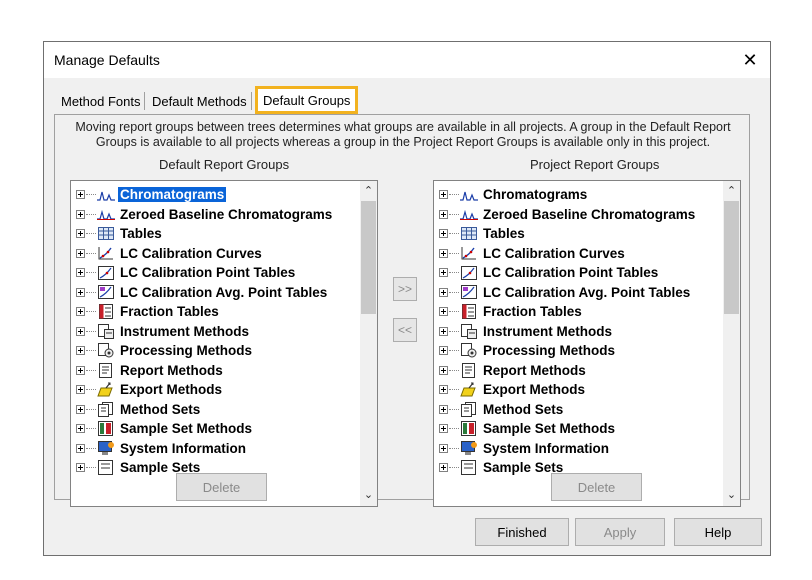  I want to click on finished-button: Finished, so click(522, 532).